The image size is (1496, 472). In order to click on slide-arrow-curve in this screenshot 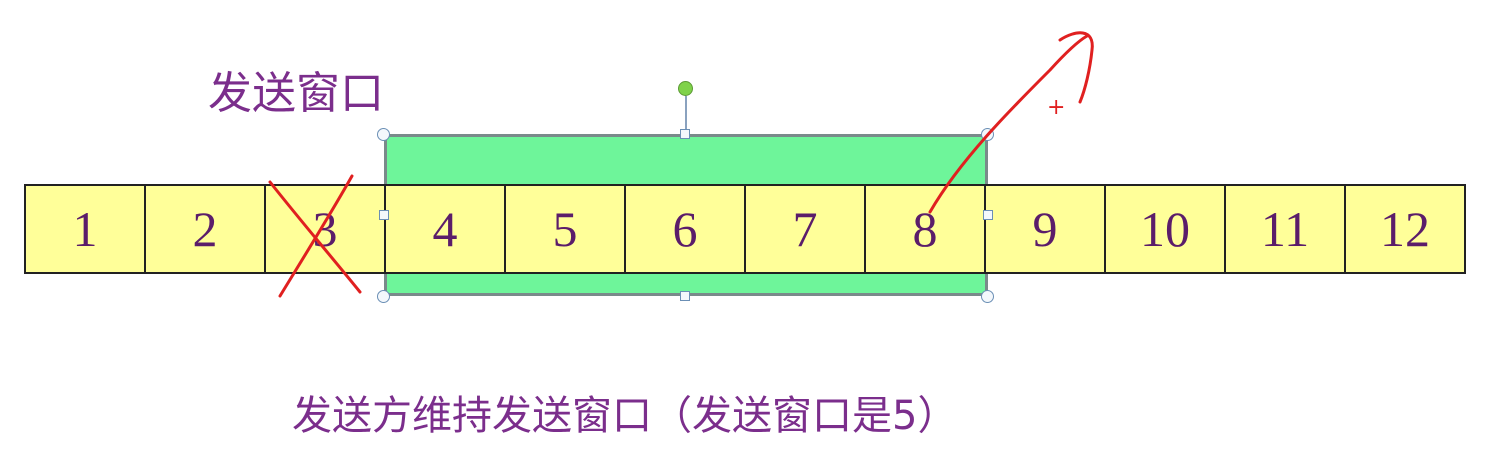, I will do `click(1008, 124)`.